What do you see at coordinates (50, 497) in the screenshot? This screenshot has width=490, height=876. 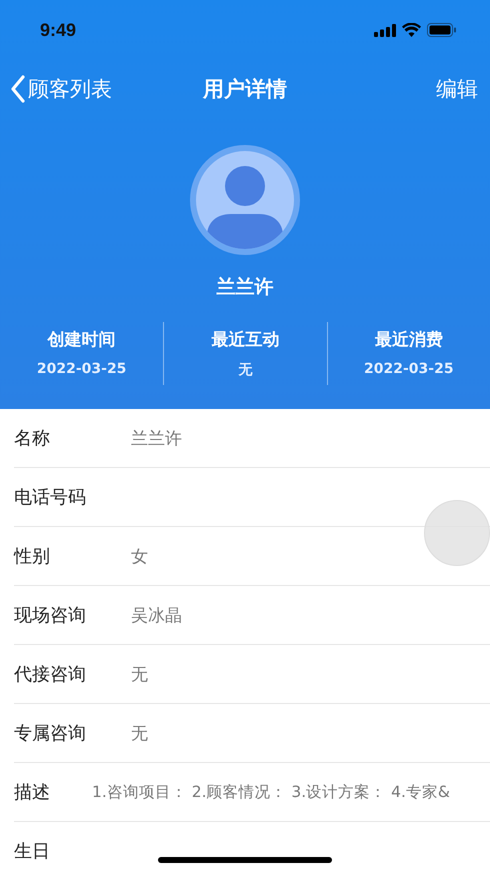 I see `field-label: 电话号码` at bounding box center [50, 497].